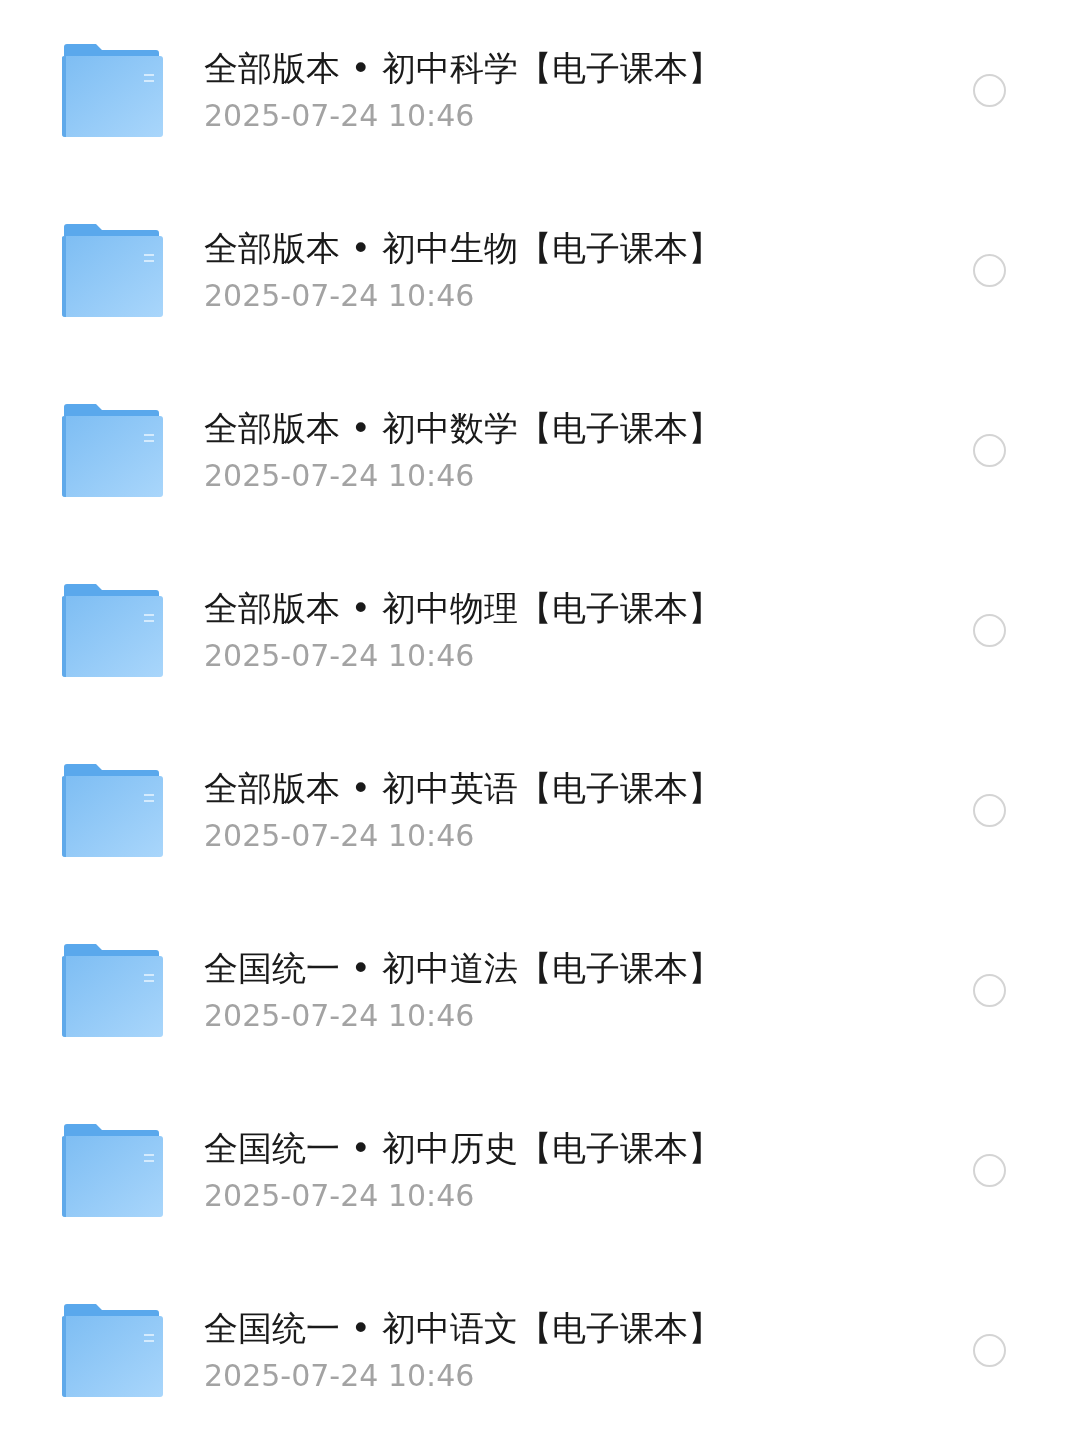 The width and height of the screenshot is (1080, 1434). What do you see at coordinates (463, 1328) in the screenshot?
I see `folder-name: 全国统一 • 初中语文【电子课本】` at bounding box center [463, 1328].